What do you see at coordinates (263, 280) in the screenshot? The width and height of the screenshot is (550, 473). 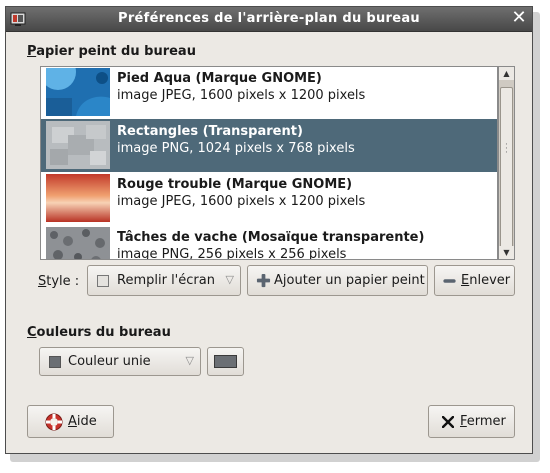 I see `plus-icon` at bounding box center [263, 280].